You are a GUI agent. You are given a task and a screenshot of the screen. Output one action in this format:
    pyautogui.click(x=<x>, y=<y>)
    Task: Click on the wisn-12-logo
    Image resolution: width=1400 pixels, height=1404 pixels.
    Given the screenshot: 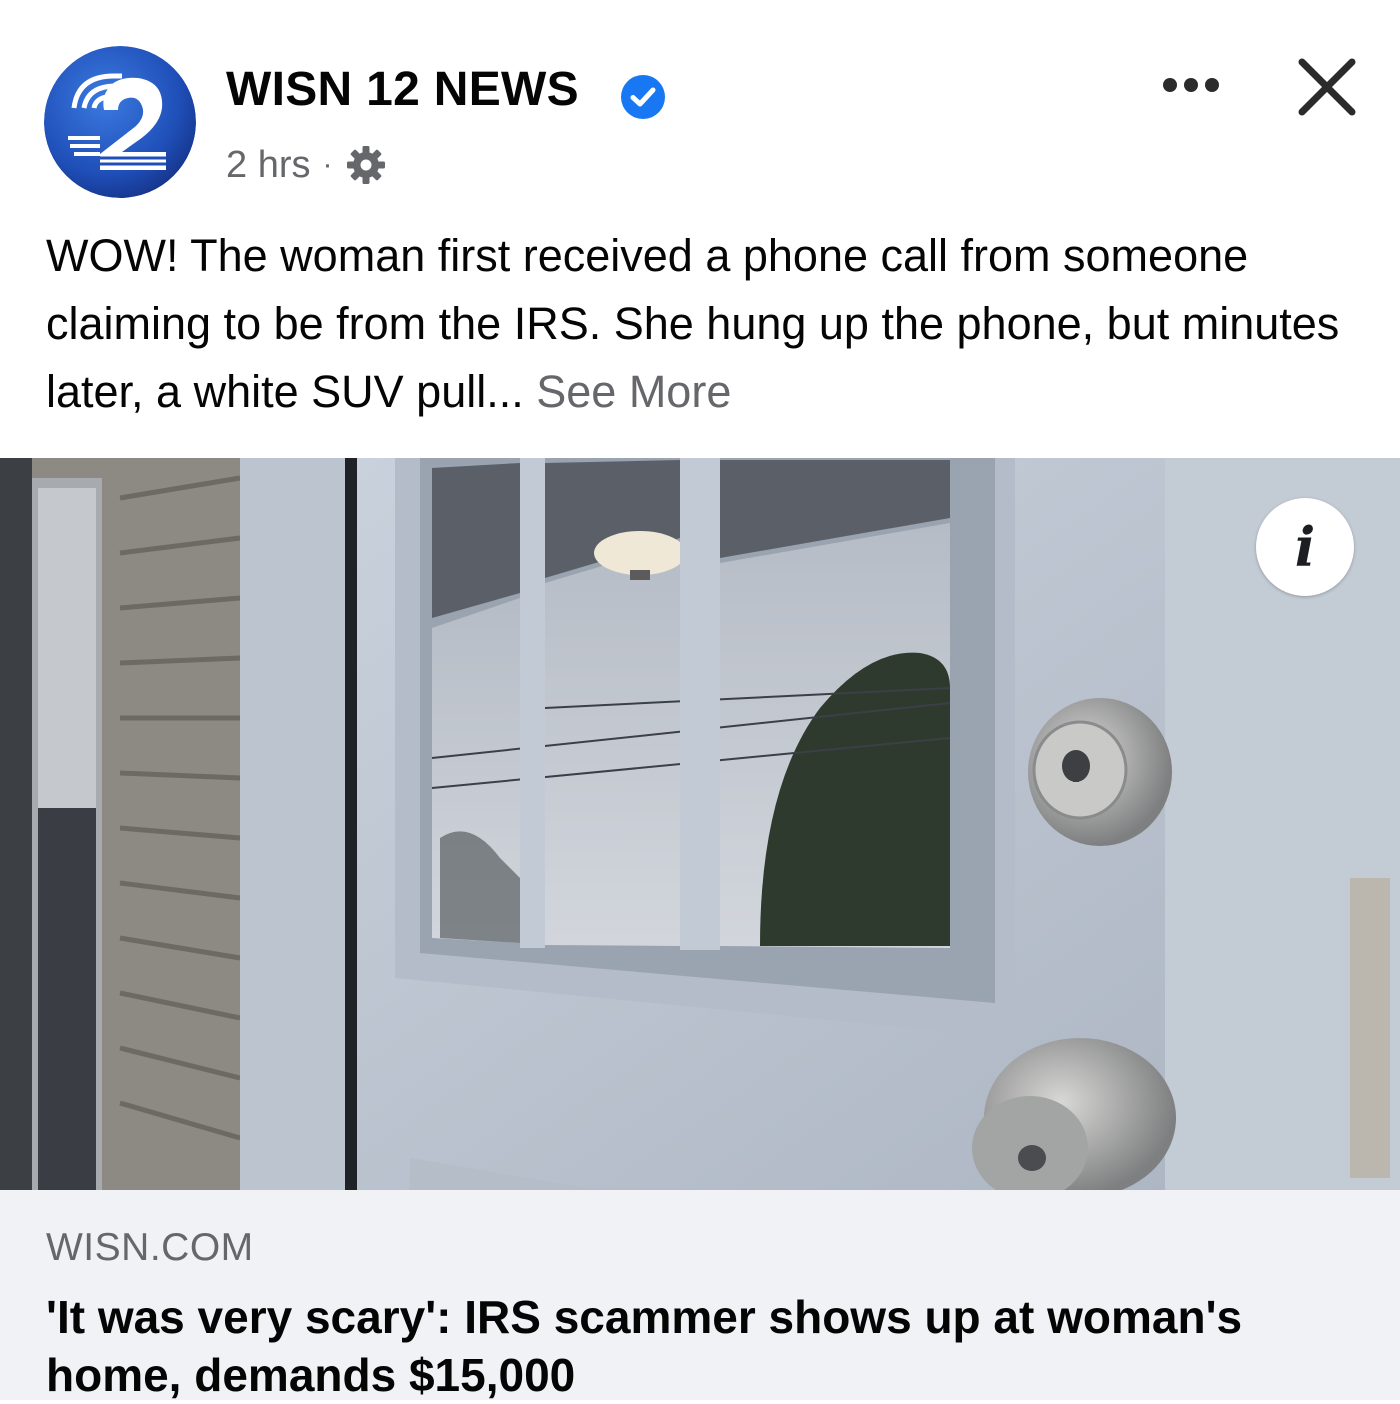 What is the action you would take?
    pyautogui.click(x=120, y=122)
    